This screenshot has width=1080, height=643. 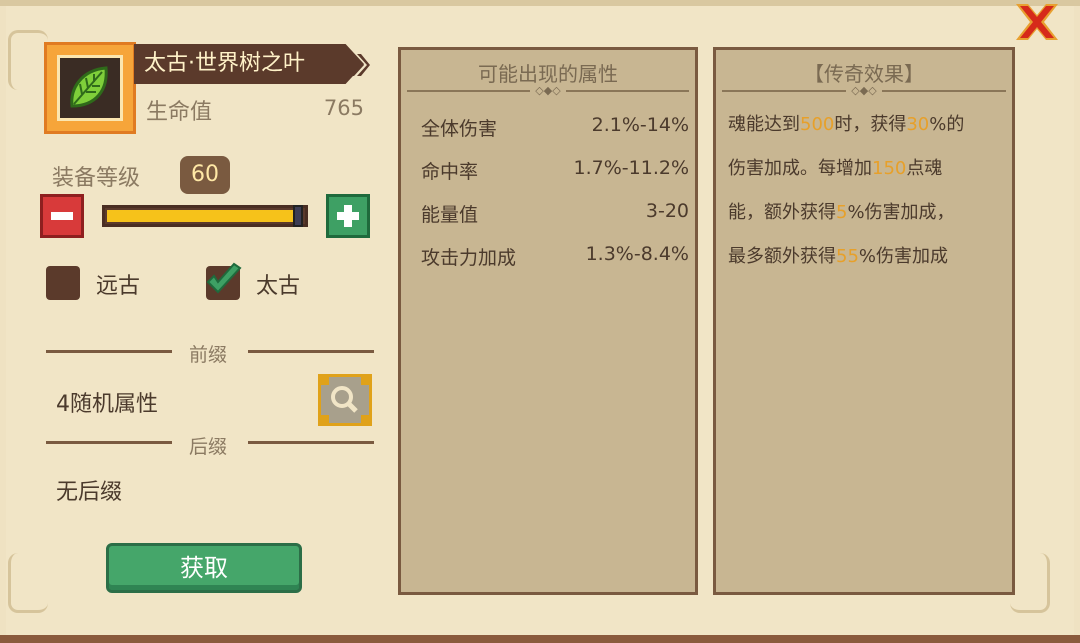 What do you see at coordinates (947, 124) in the screenshot?
I see `effect-text: %的` at bounding box center [947, 124].